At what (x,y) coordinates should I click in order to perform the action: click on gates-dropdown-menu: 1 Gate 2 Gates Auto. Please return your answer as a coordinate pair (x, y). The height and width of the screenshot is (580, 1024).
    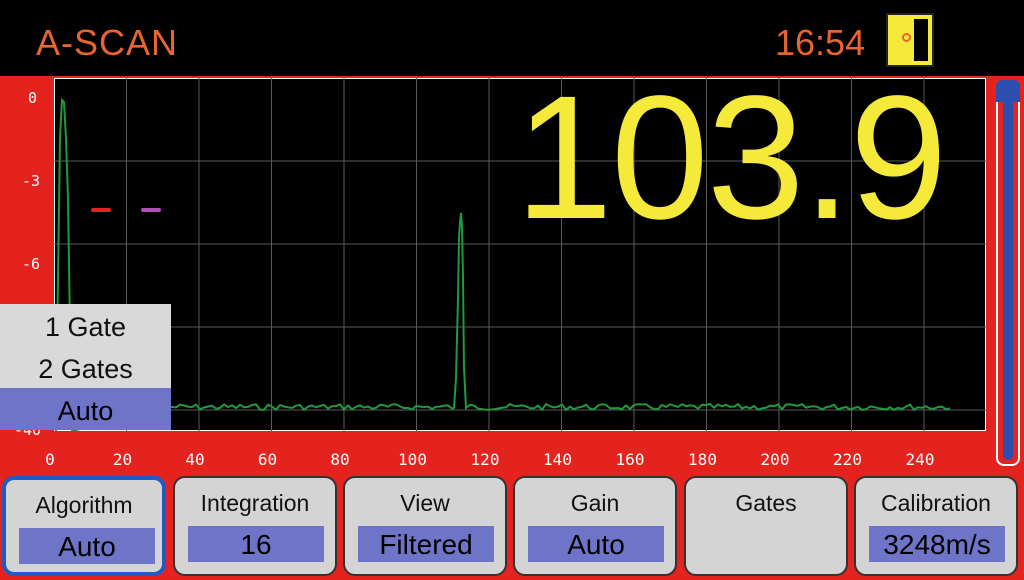
    Looking at the image, I should click on (85, 367).